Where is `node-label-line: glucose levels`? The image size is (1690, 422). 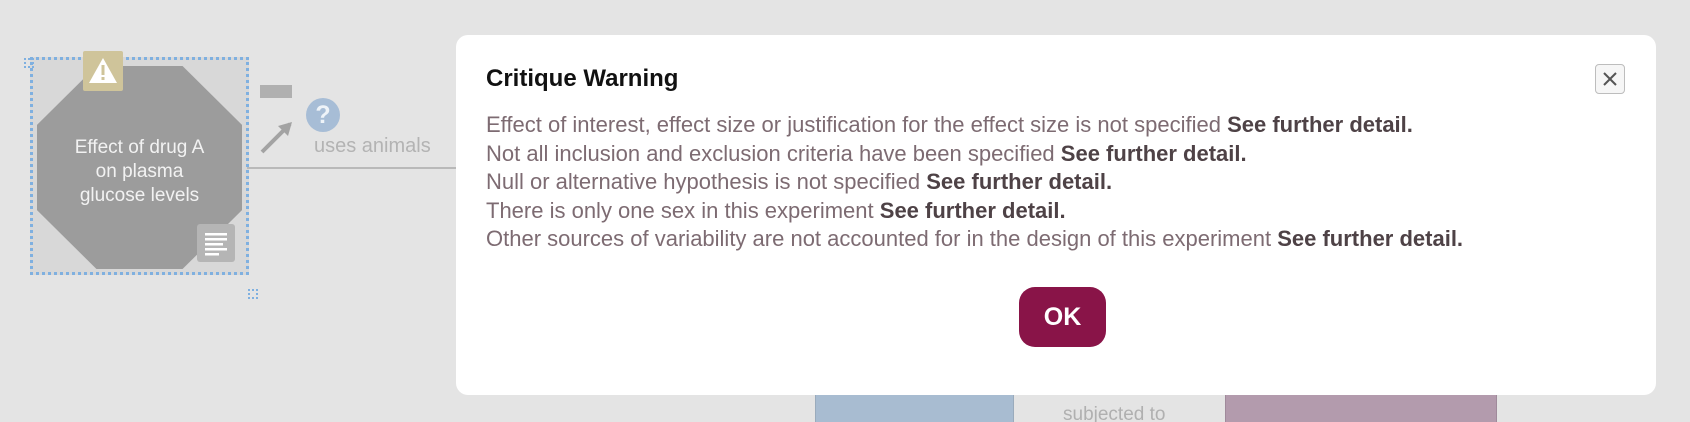 node-label-line: glucose levels is located at coordinates (139, 195).